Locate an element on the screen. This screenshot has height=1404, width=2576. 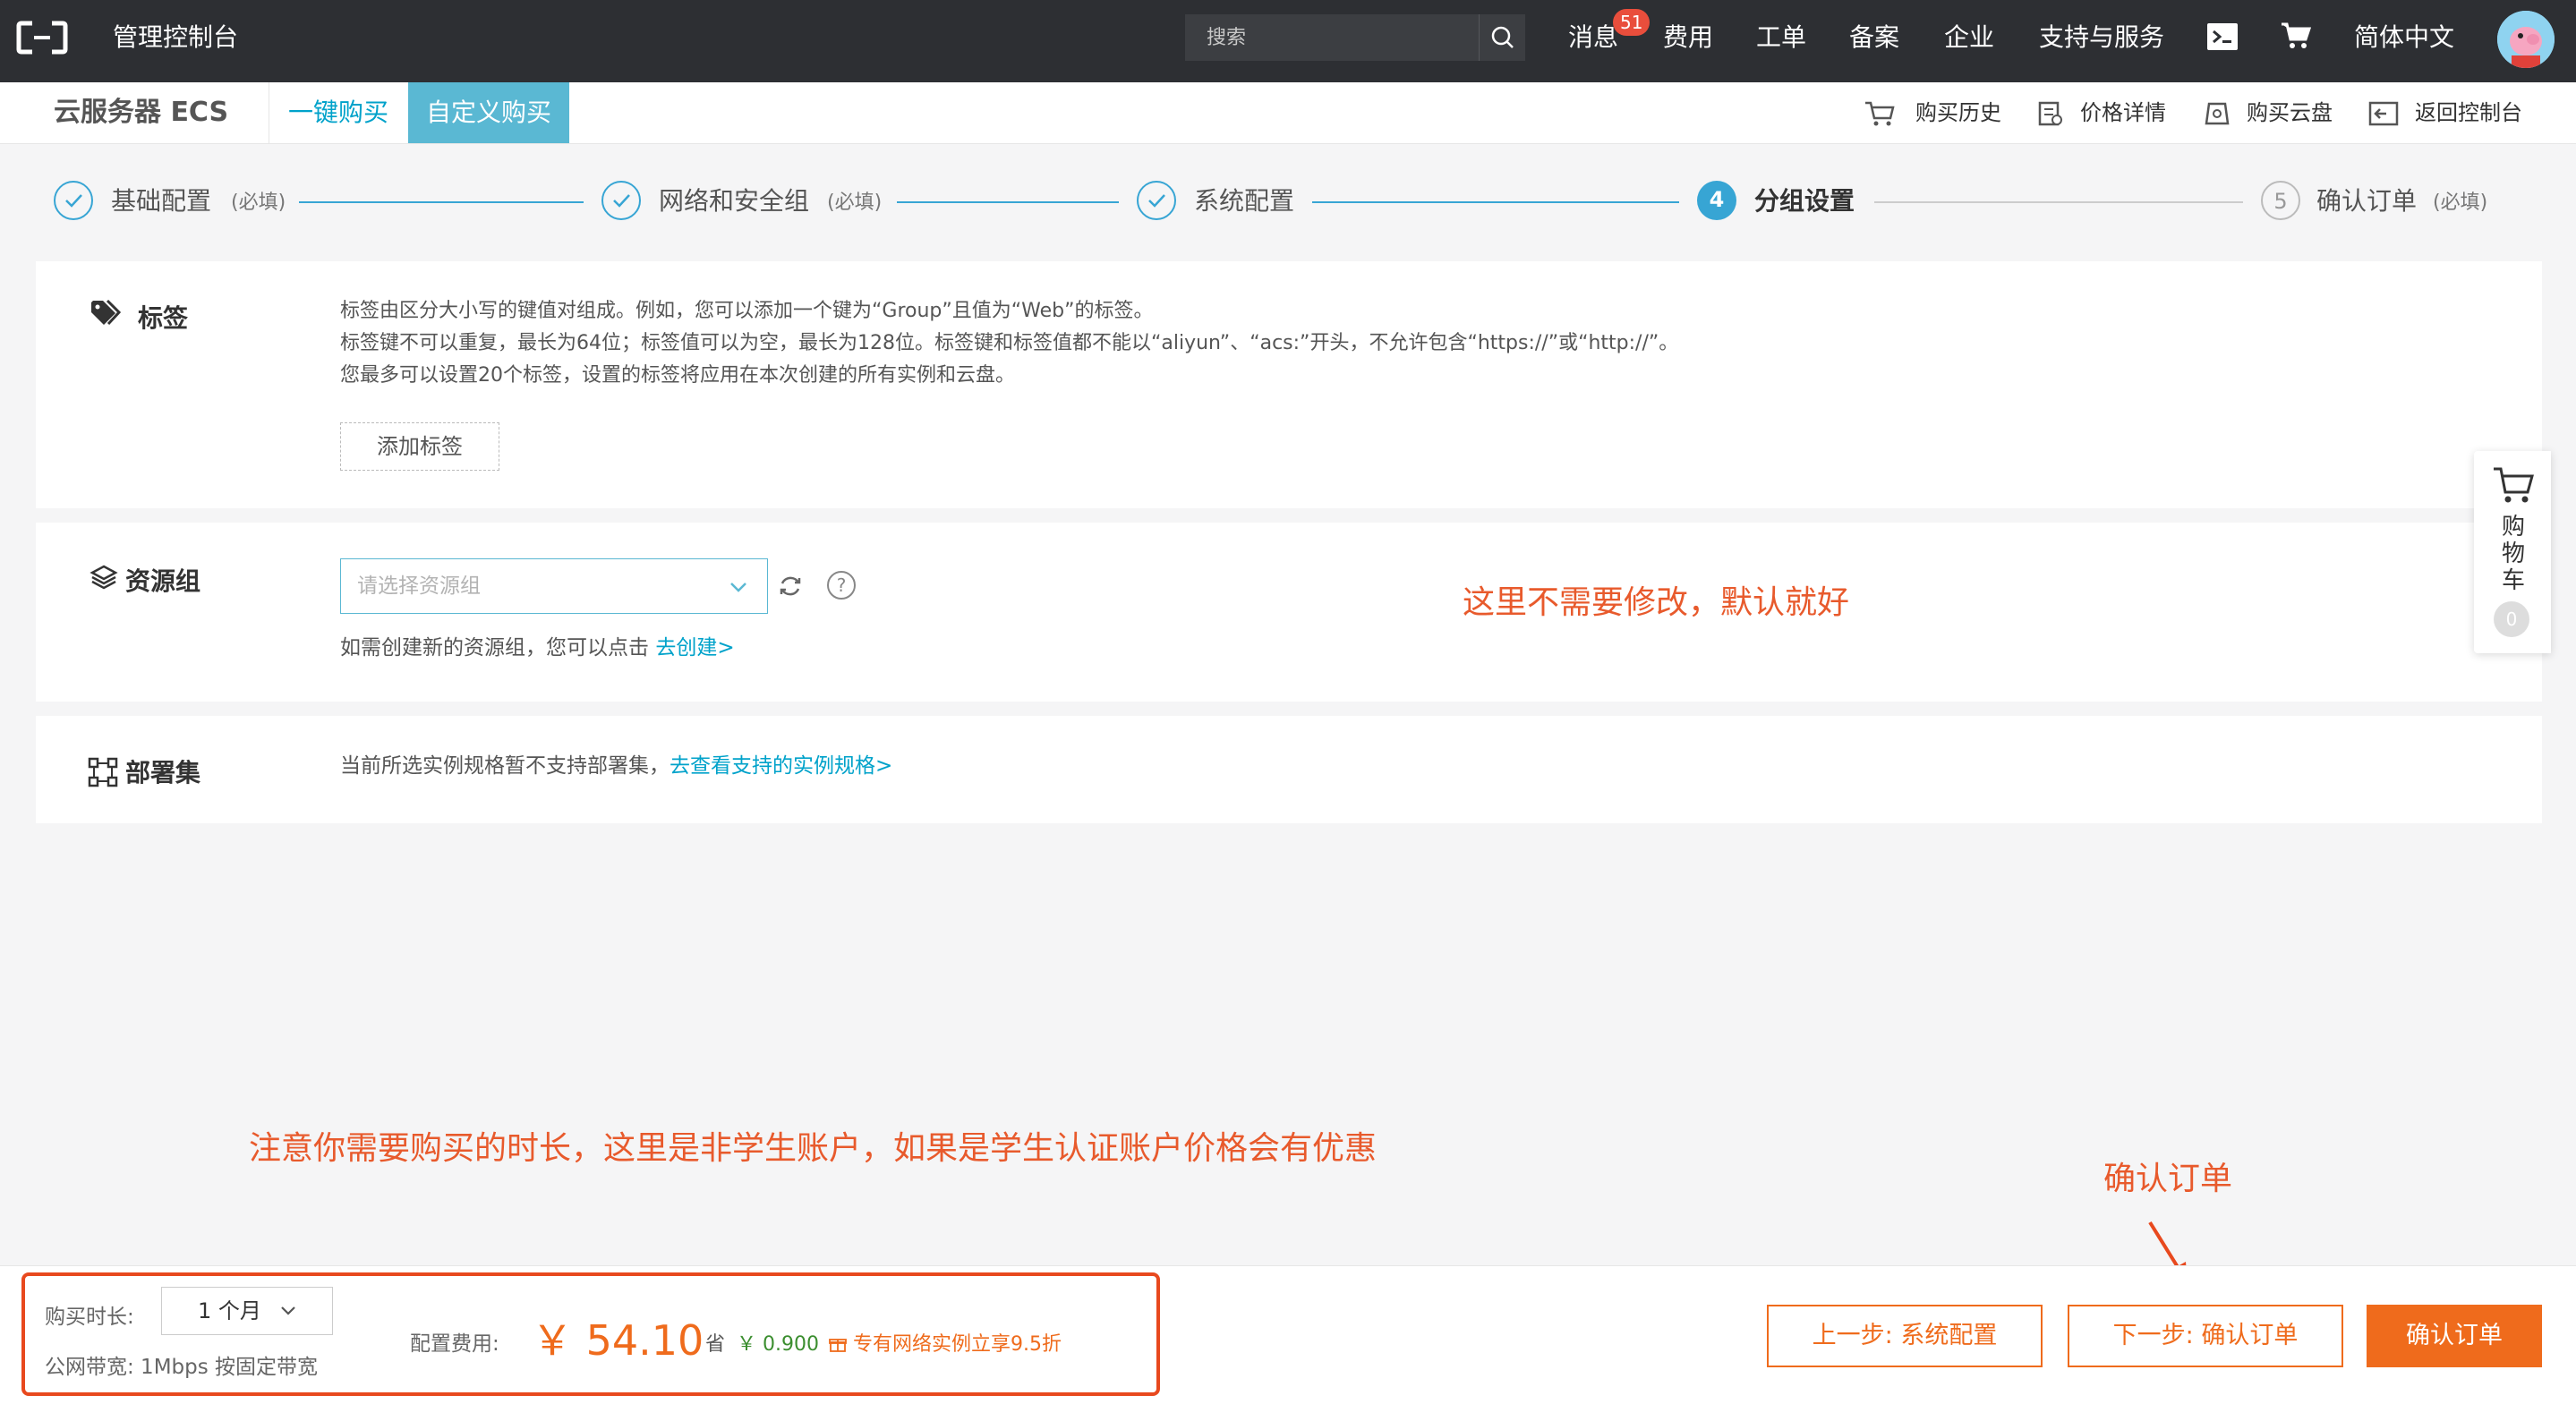
tags-title: 标签 is located at coordinates (163, 318).